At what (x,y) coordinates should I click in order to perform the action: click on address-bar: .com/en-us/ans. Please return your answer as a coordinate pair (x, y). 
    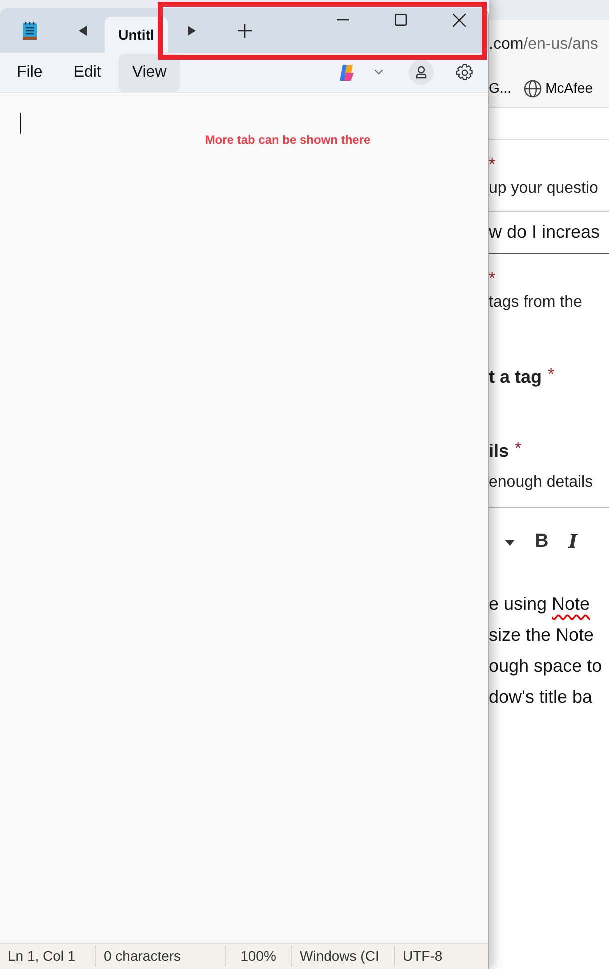
    Looking at the image, I should click on (543, 45).